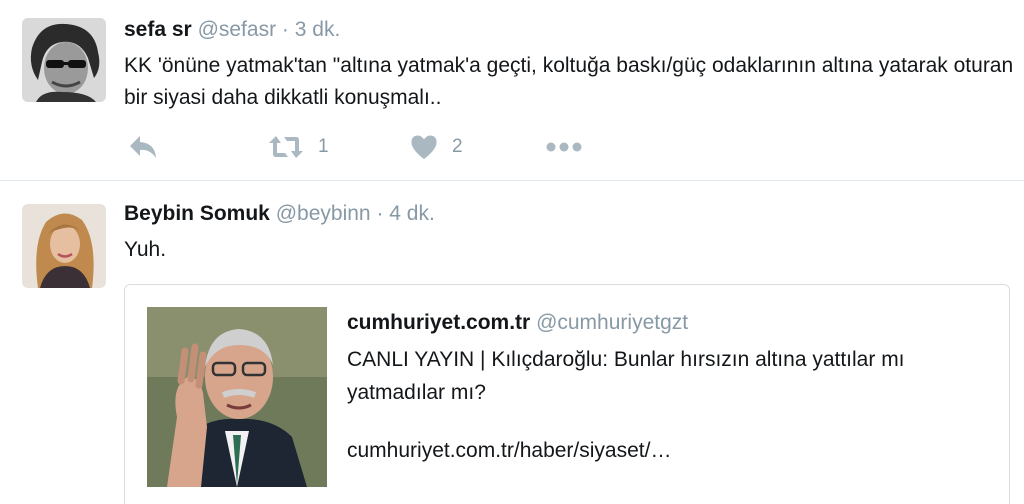 The height and width of the screenshot is (504, 1024). I want to click on tweet-actions: 1 2, so click(424, 147).